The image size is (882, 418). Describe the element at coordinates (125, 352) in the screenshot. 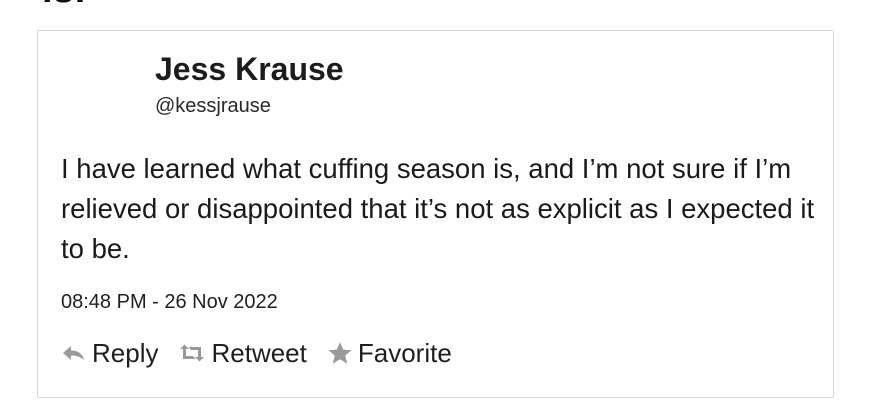

I see `reply-label: Reply` at that location.